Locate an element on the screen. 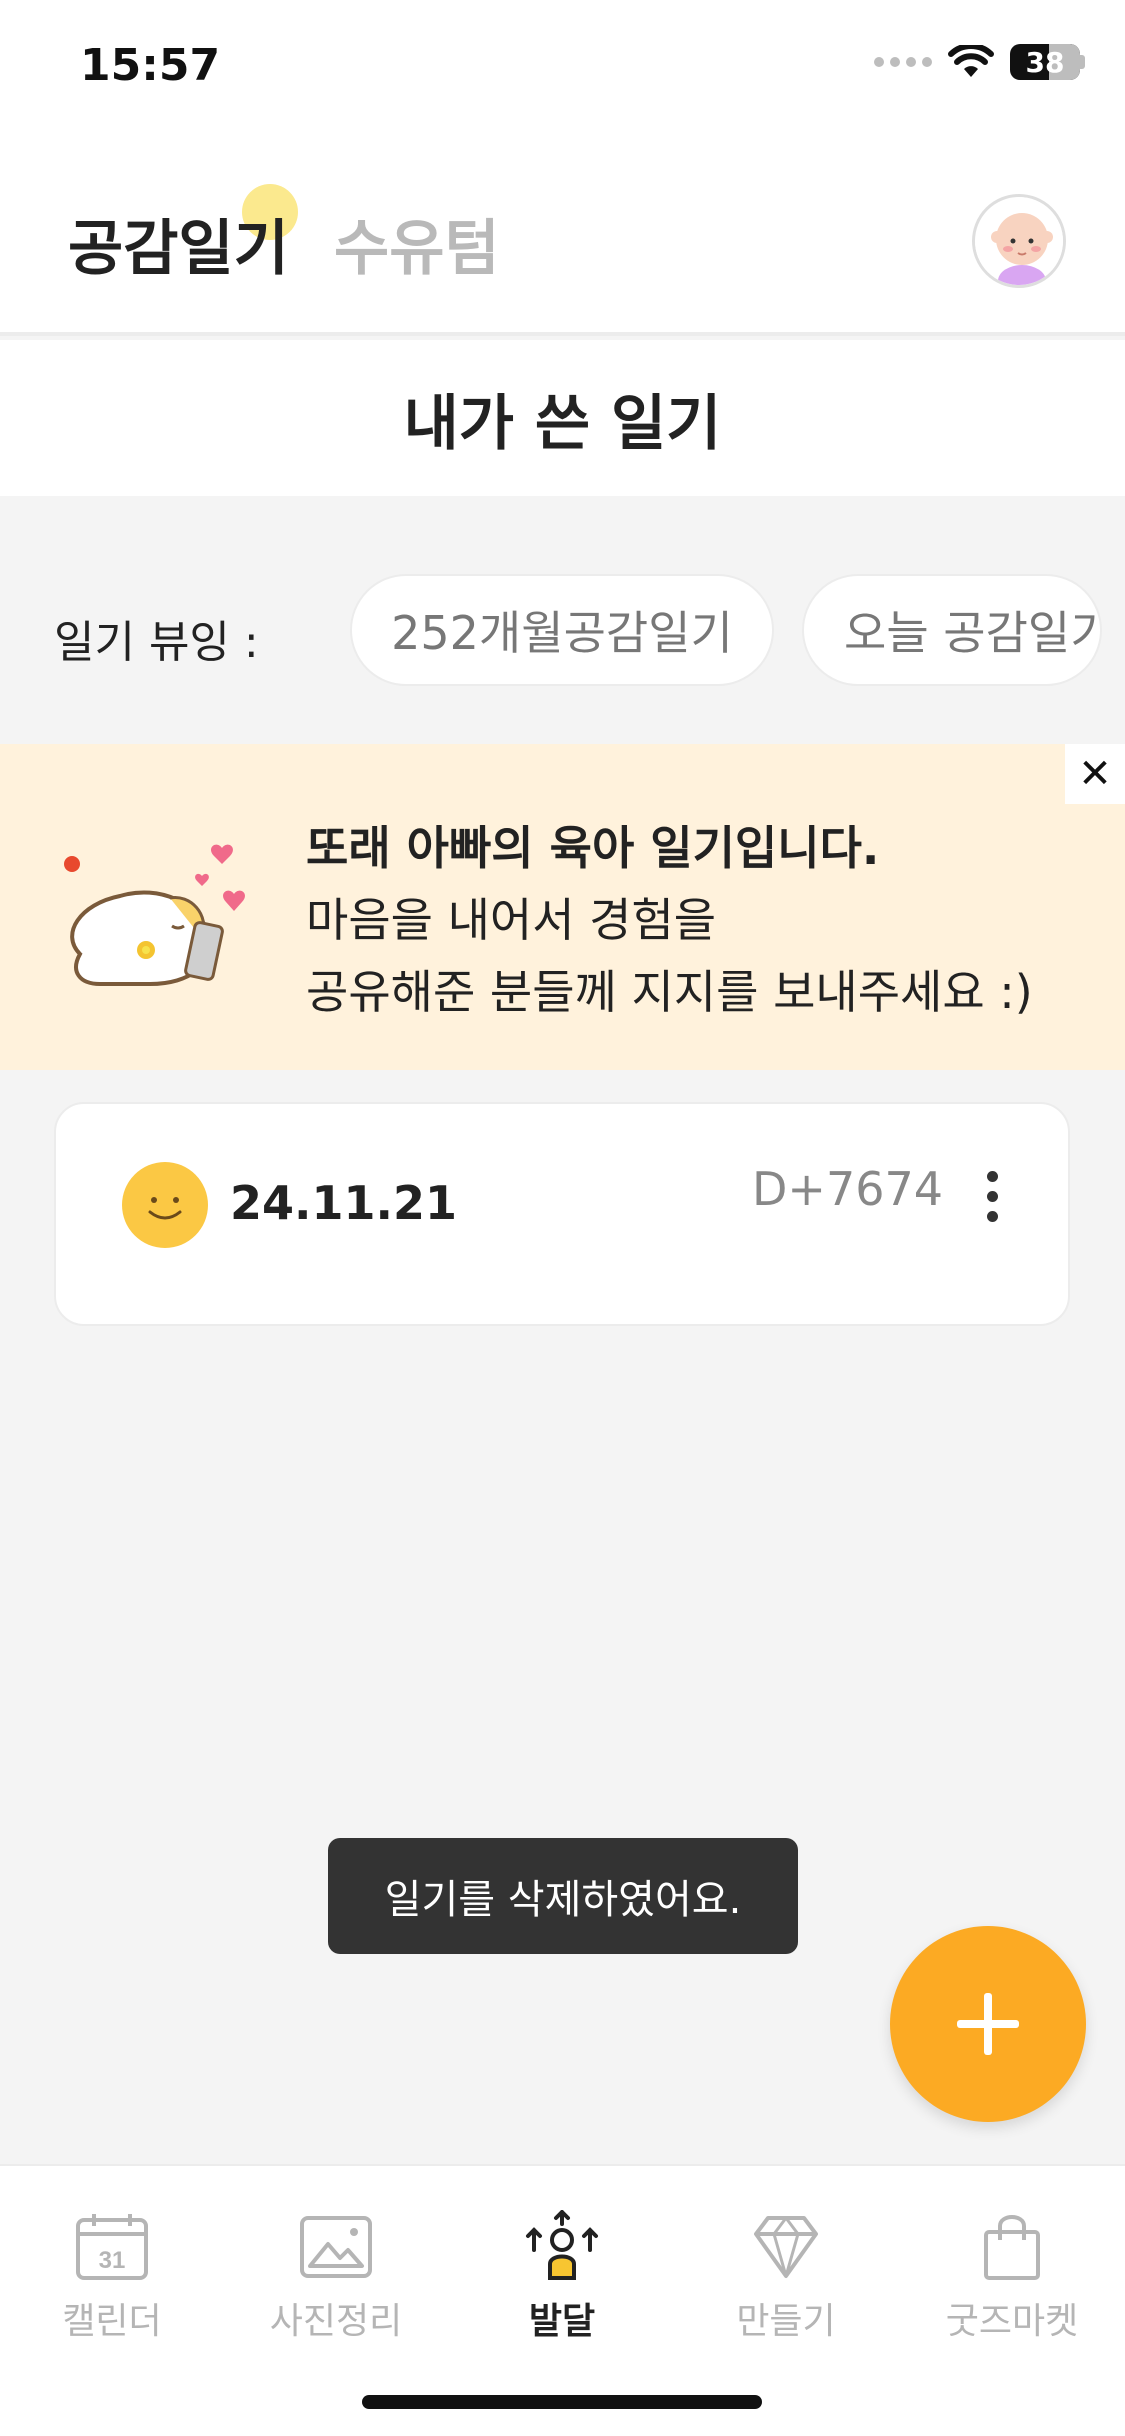  more-vertical-icon is located at coordinates (992, 1196).